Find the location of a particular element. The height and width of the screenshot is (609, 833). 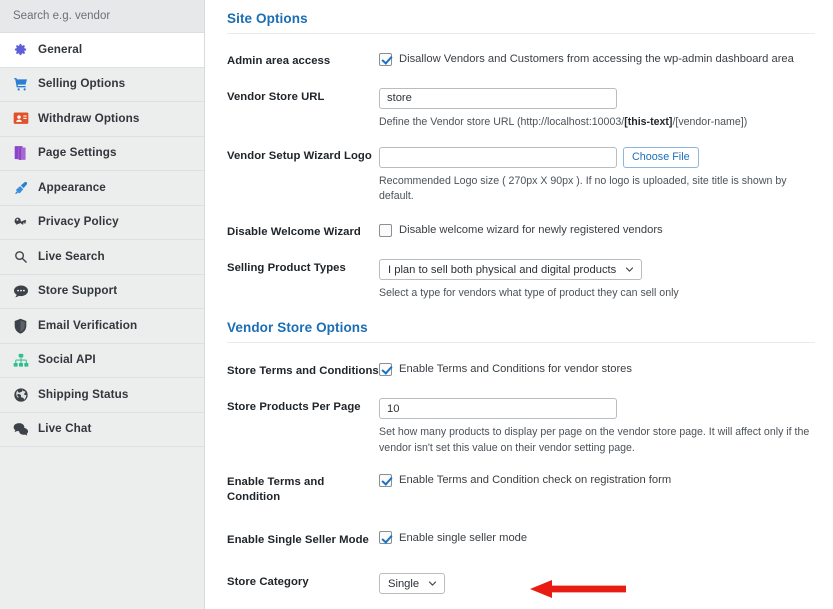

sitemap-icon is located at coordinates (20, 360).